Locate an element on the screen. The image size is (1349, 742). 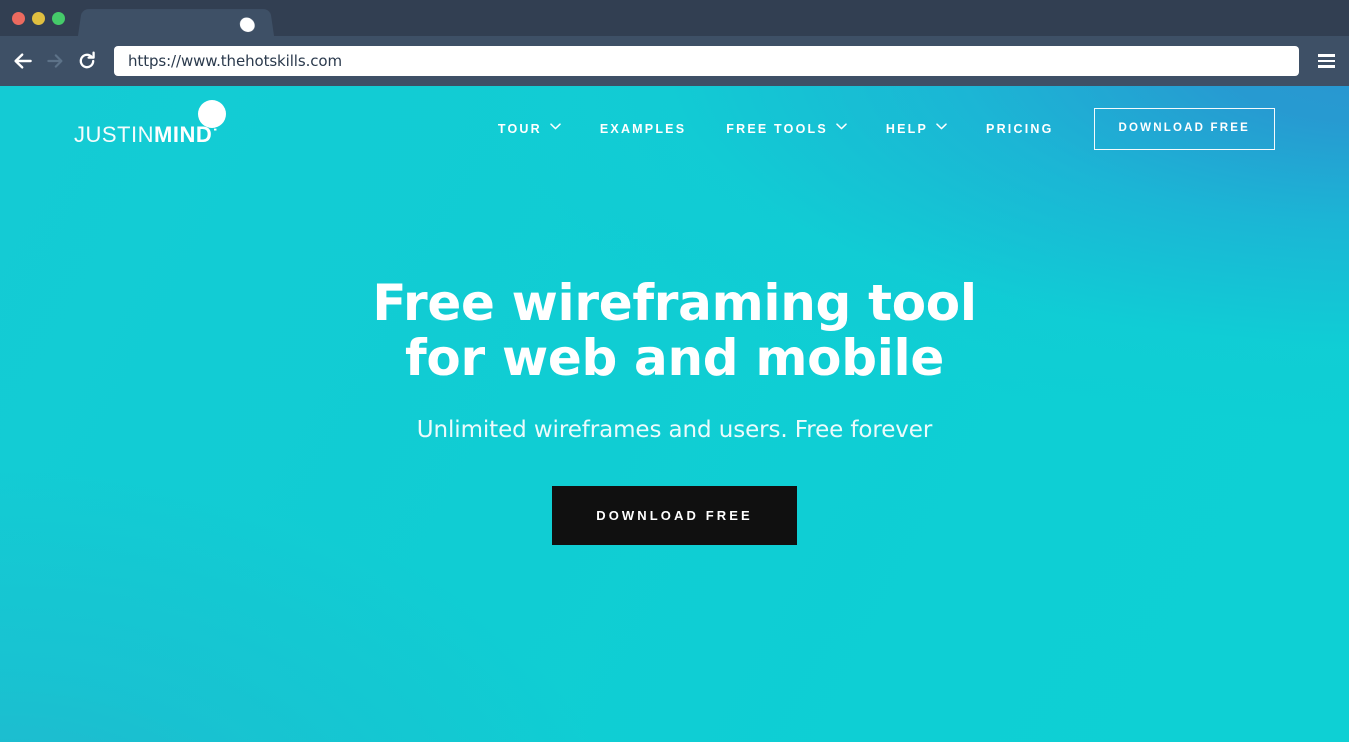
nav-item-label: FREE TOOLS is located at coordinates (777, 129).